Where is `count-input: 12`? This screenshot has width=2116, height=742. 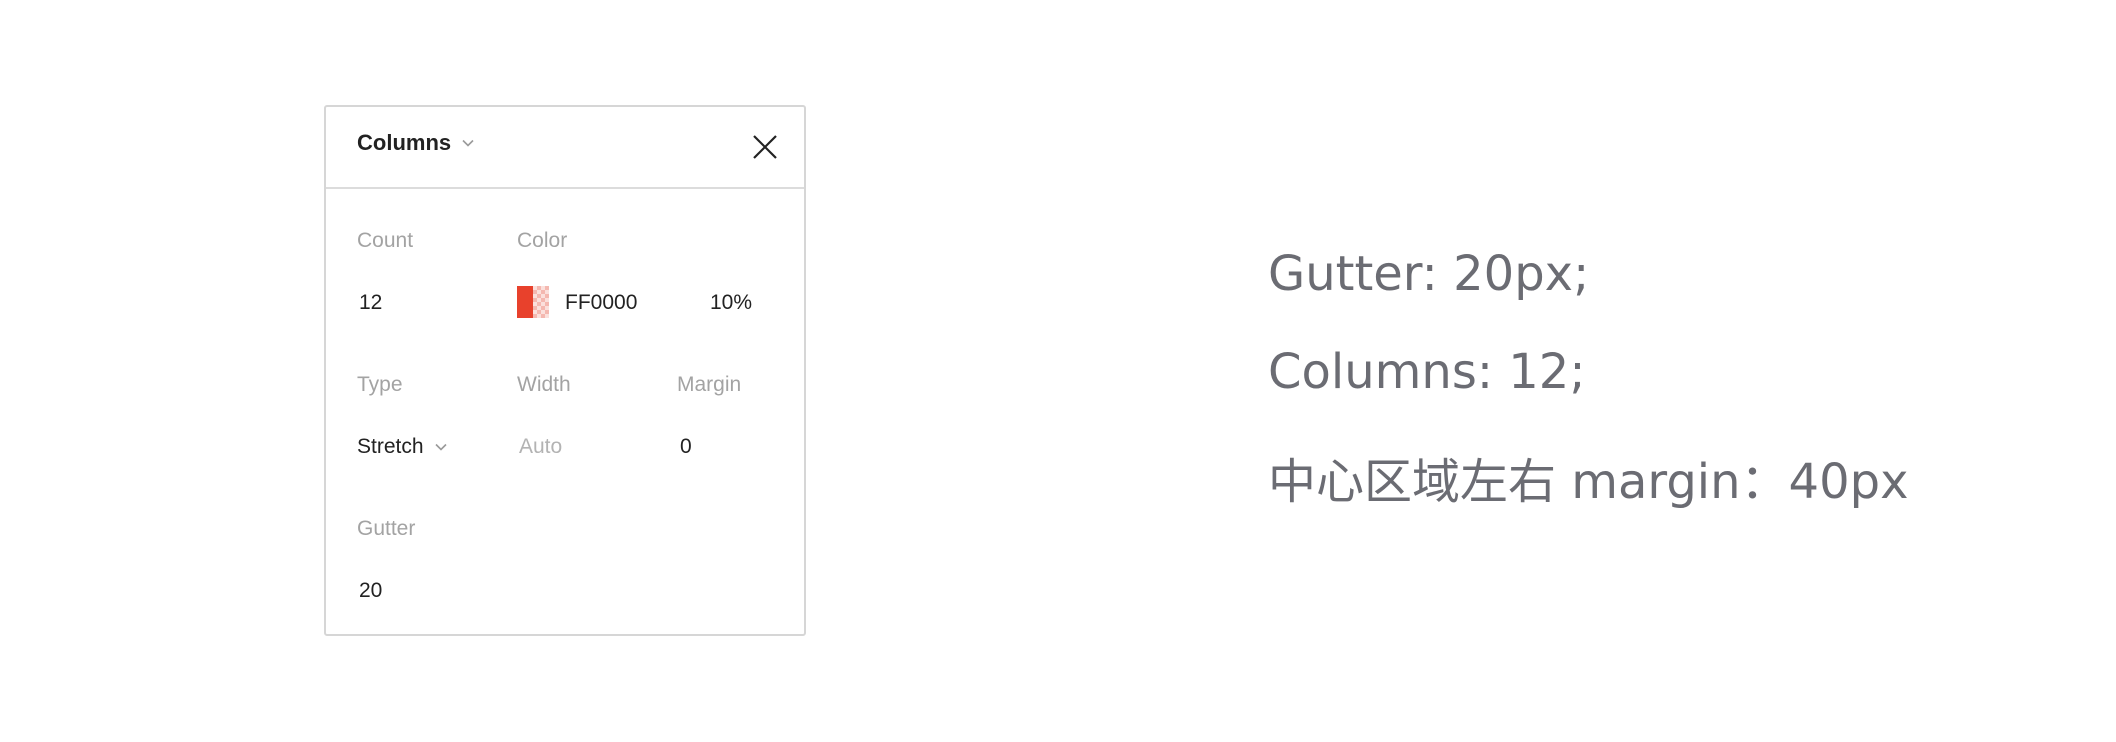
count-input: 12 is located at coordinates (370, 303).